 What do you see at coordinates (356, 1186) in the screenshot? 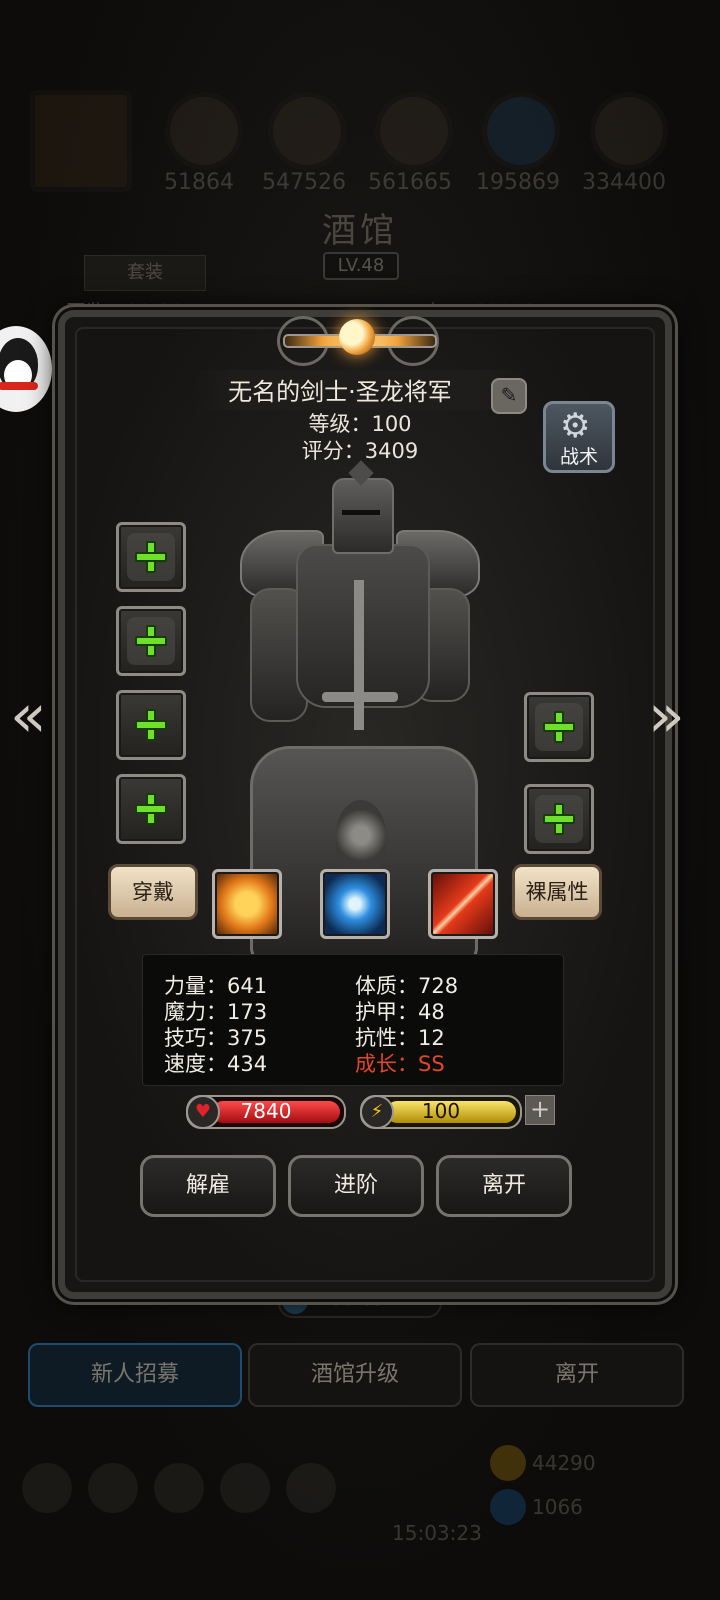
I see `advance-button: 进阶` at bounding box center [356, 1186].